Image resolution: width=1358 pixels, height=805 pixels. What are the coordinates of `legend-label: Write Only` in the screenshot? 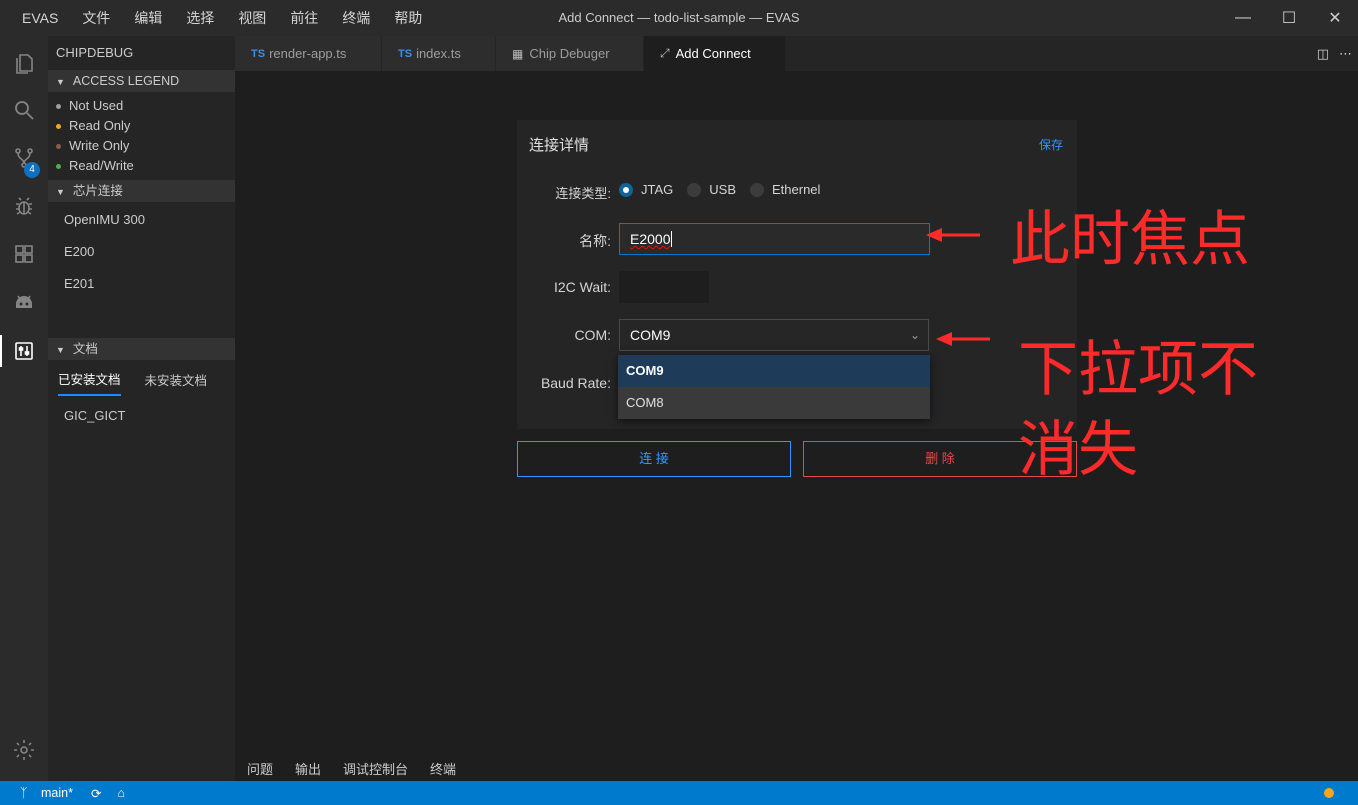 It's located at (99, 145).